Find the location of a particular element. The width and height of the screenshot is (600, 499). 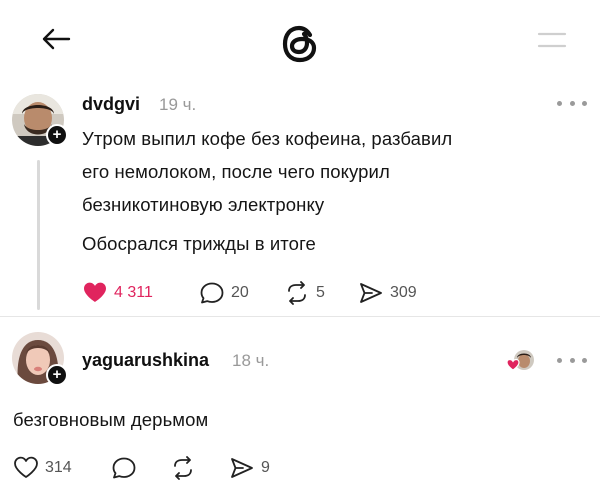

like-count: 4 311 is located at coordinates (133, 292).